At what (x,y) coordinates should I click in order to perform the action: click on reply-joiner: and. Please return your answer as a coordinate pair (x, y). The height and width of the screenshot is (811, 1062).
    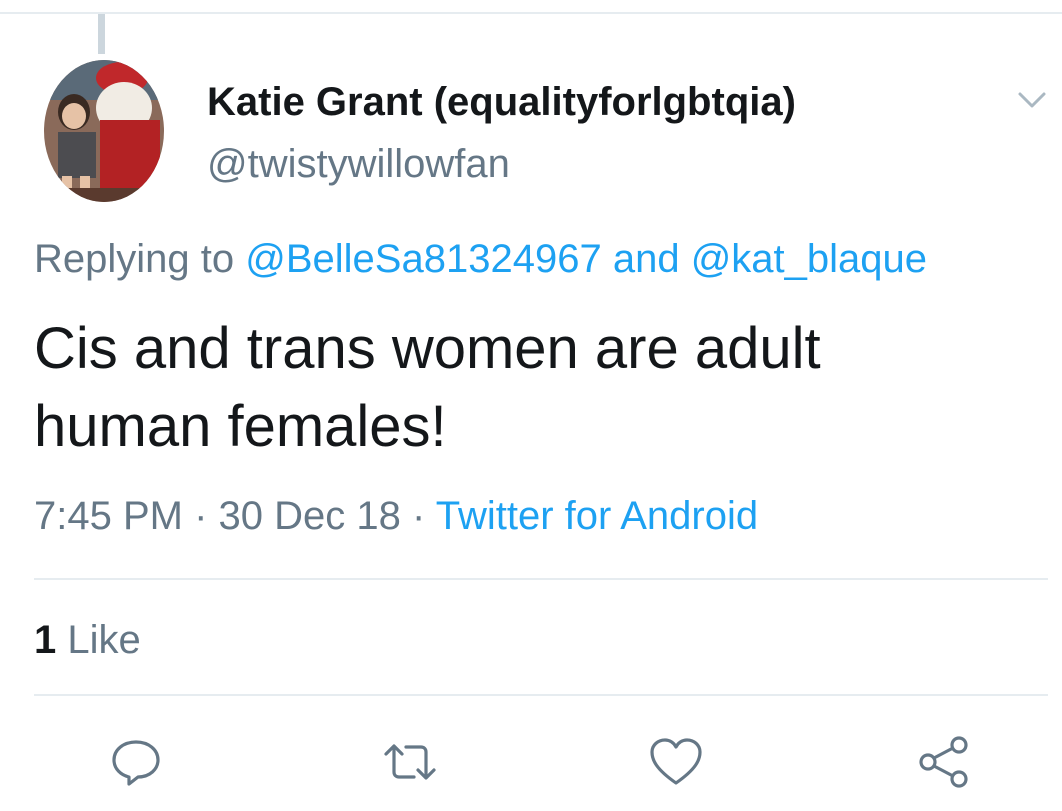
    Looking at the image, I should click on (646, 259).